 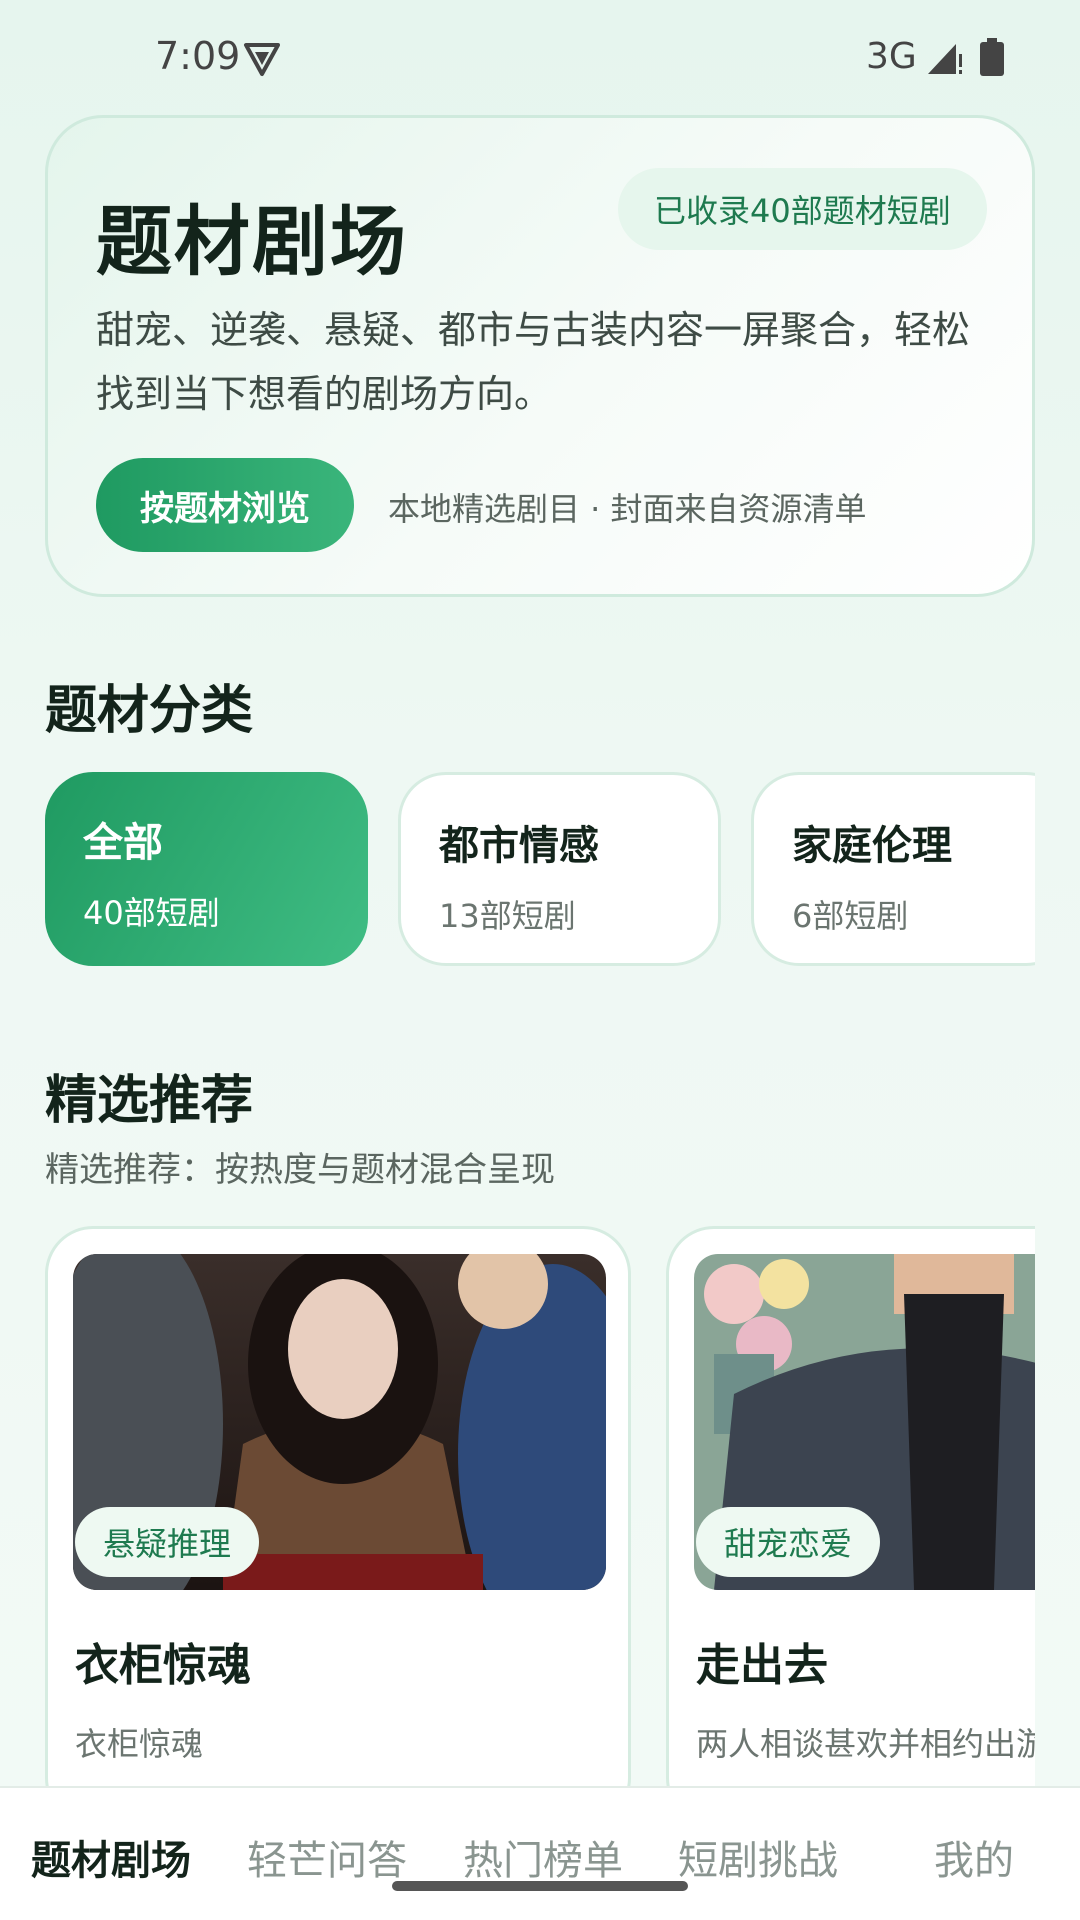 I want to click on category-name: 都市情感, so click(x=519, y=846).